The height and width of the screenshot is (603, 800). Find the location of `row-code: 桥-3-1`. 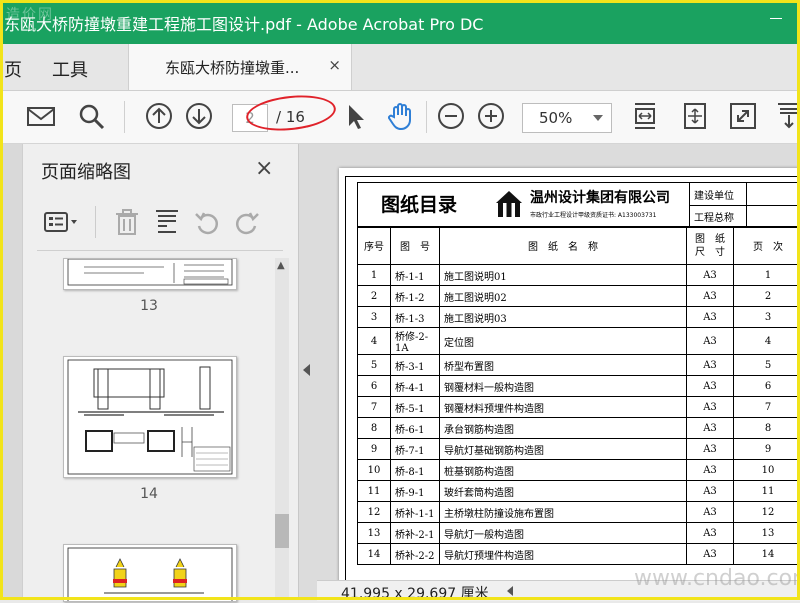

row-code: 桥-3-1 is located at coordinates (415, 365).